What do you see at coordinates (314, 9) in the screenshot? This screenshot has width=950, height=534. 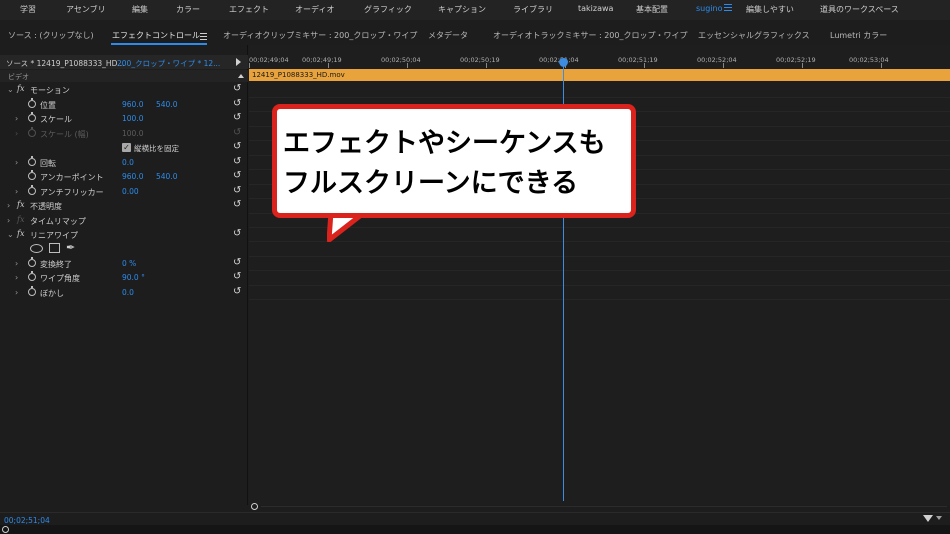 I see `workspace-audio: オーディオ` at bounding box center [314, 9].